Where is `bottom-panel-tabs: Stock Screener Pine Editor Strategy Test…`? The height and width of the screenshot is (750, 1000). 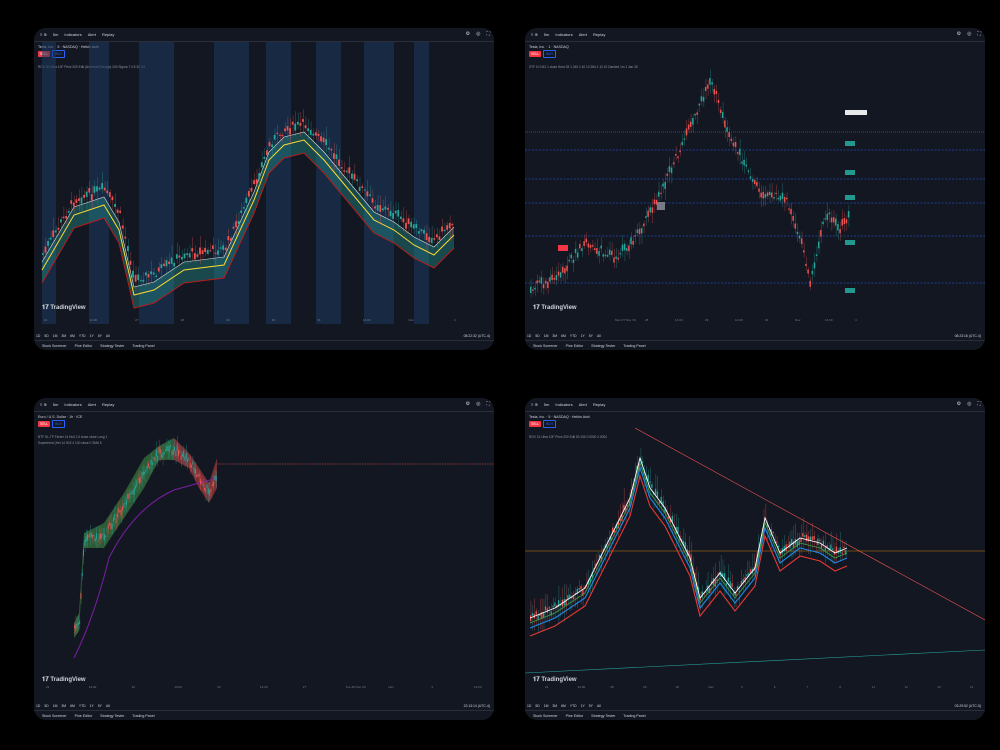
bottom-panel-tabs: Stock Screener Pine Editor Strategy Test… is located at coordinates (264, 715).